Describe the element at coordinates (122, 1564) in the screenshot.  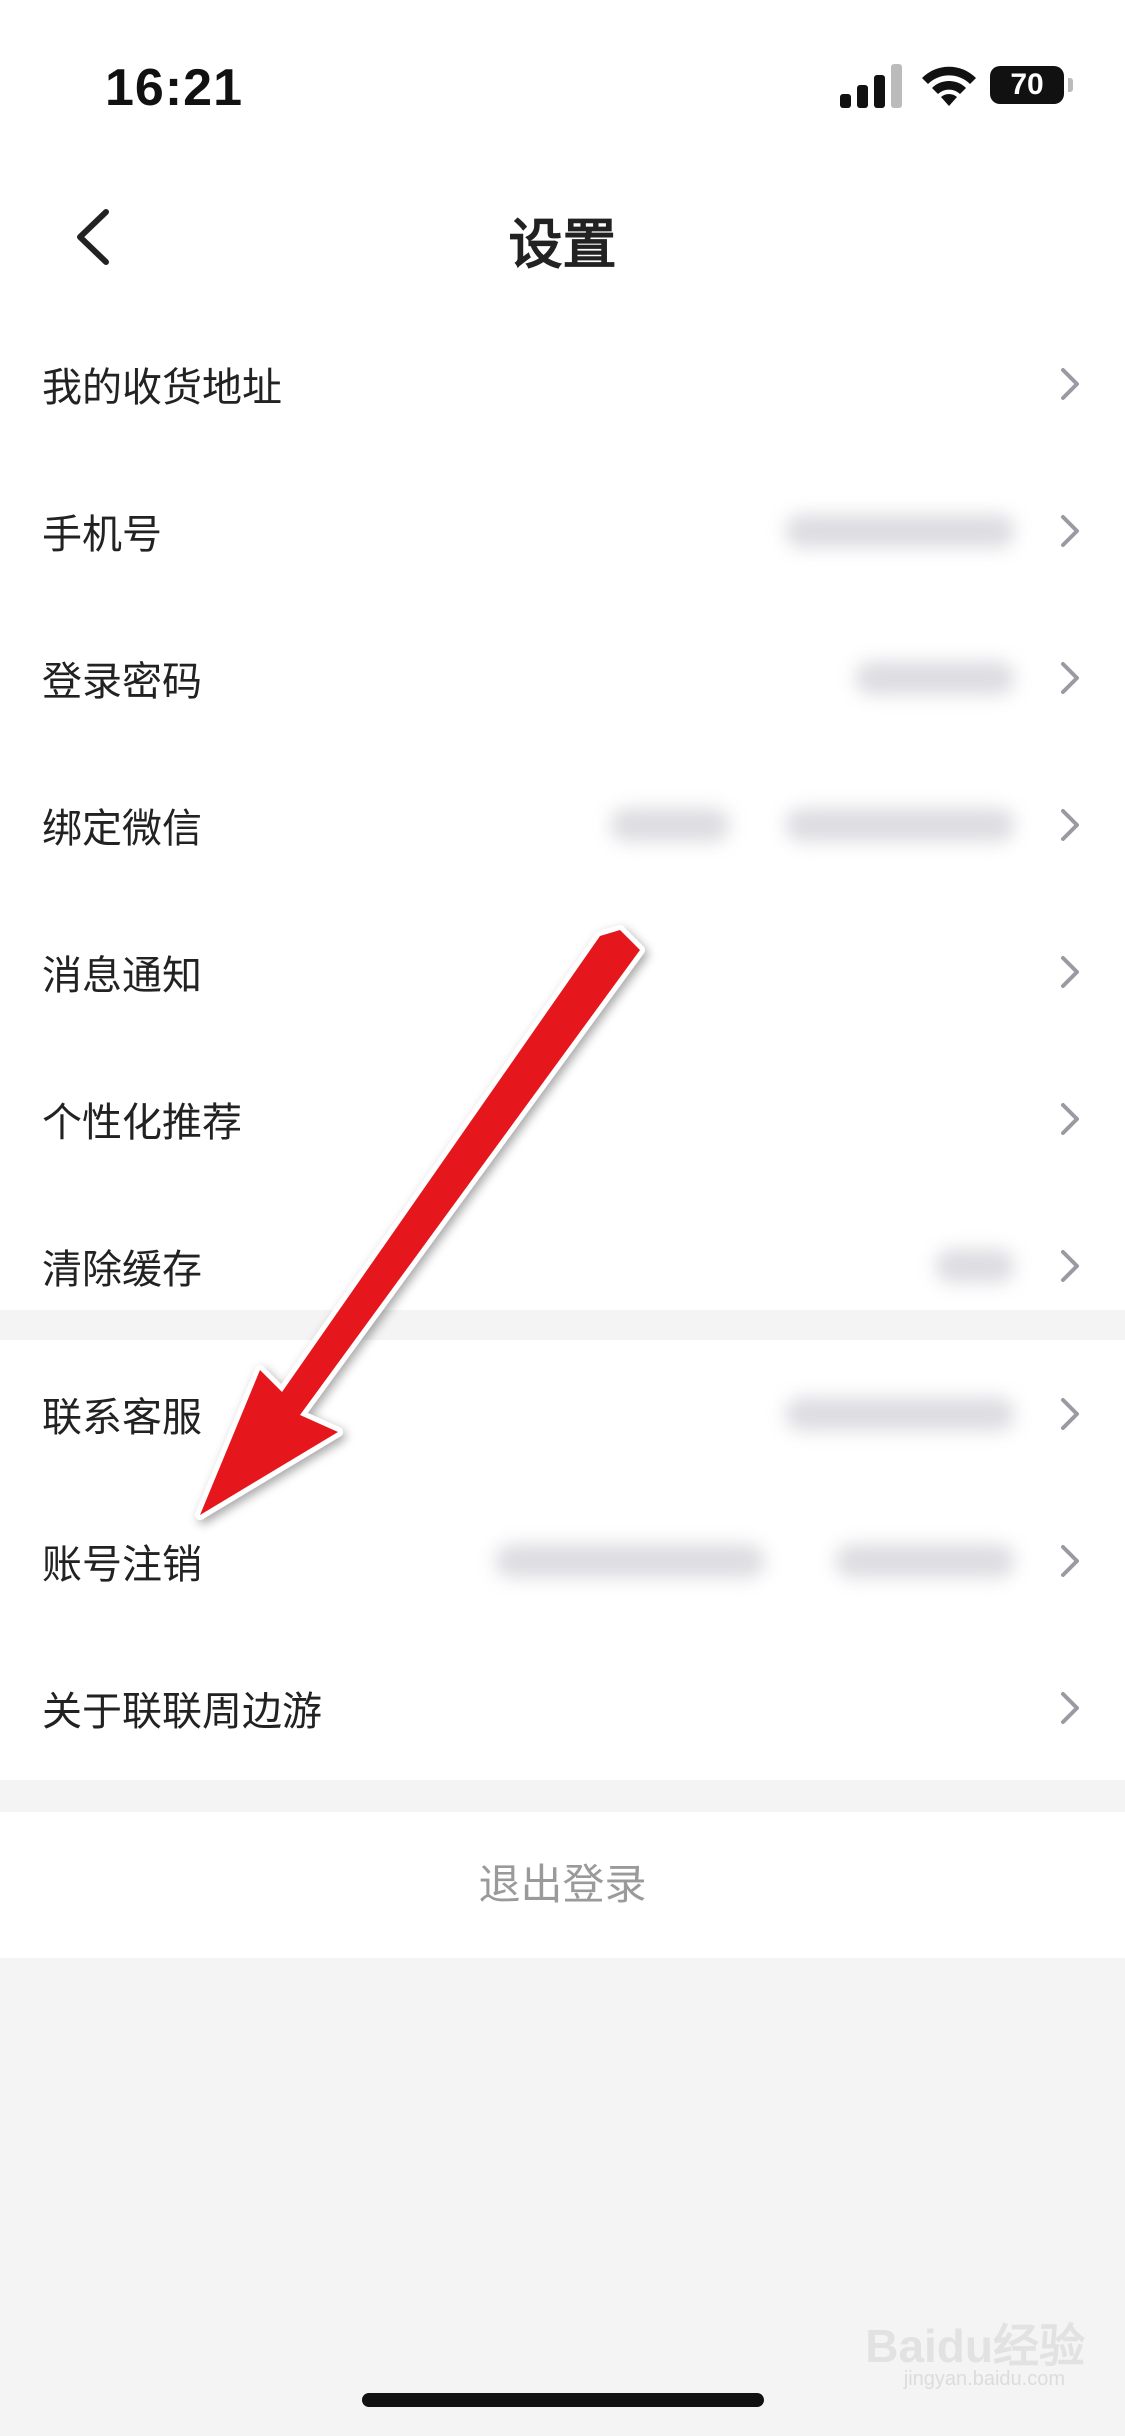
I see `row-label: 账号注销` at that location.